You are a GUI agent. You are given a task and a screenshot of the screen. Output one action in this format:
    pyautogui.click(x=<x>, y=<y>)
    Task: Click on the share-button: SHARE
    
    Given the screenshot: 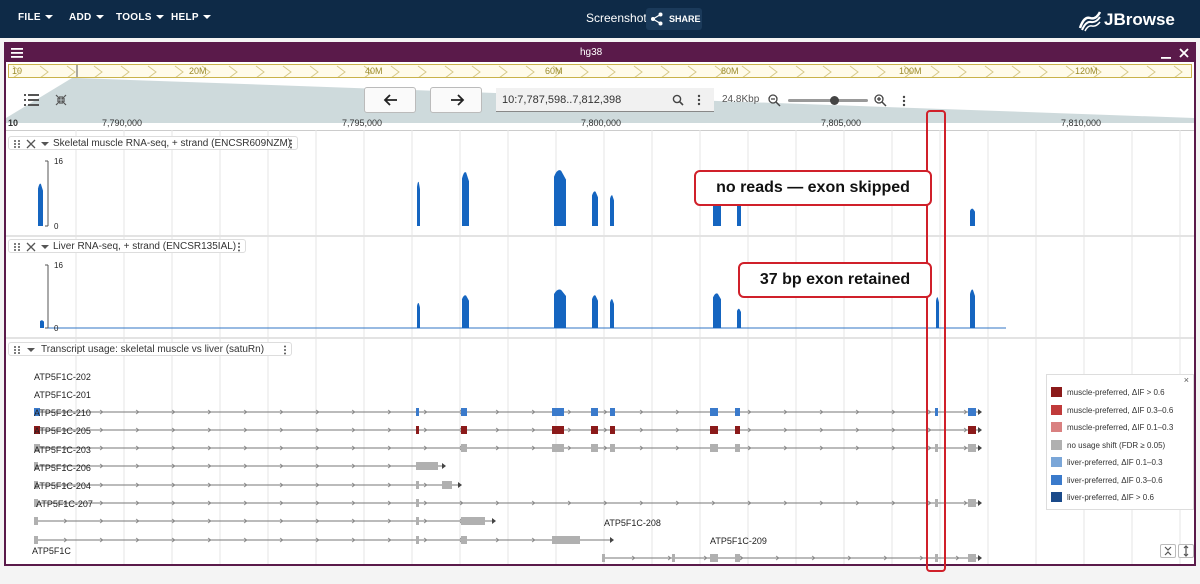 What is the action you would take?
    pyautogui.click(x=674, y=19)
    